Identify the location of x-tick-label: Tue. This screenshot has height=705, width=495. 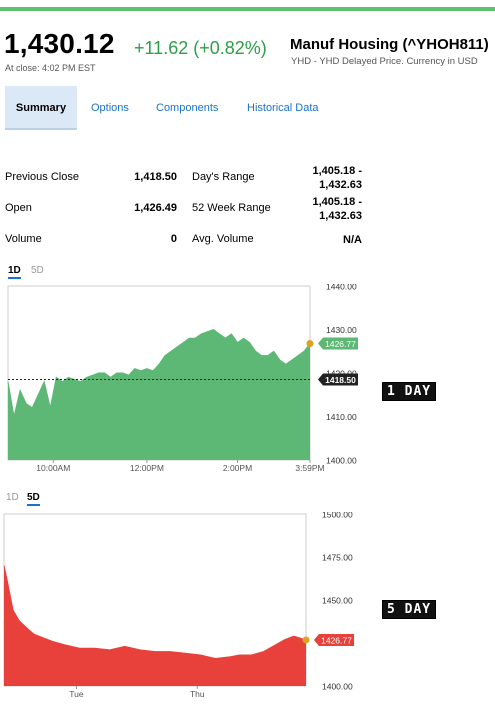
(76, 694).